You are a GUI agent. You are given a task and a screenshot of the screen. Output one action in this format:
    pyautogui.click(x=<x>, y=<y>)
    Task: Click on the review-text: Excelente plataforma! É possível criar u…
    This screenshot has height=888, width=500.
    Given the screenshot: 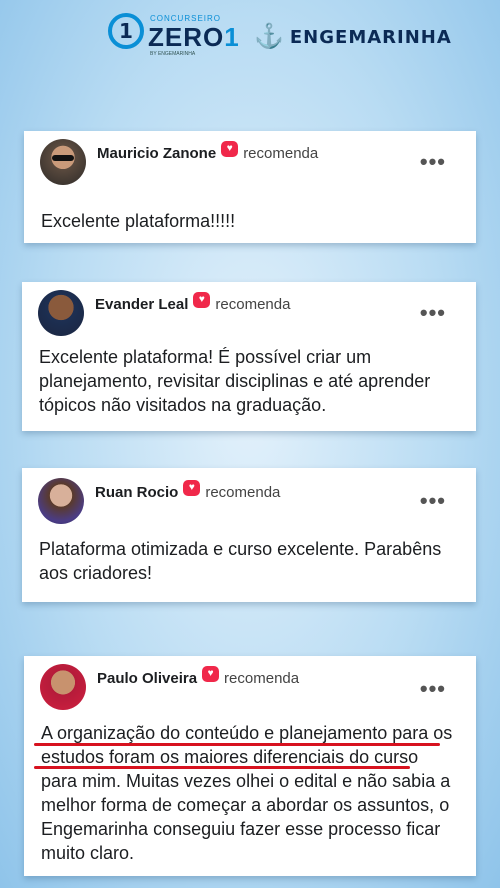 What is the action you would take?
    pyautogui.click(x=235, y=381)
    